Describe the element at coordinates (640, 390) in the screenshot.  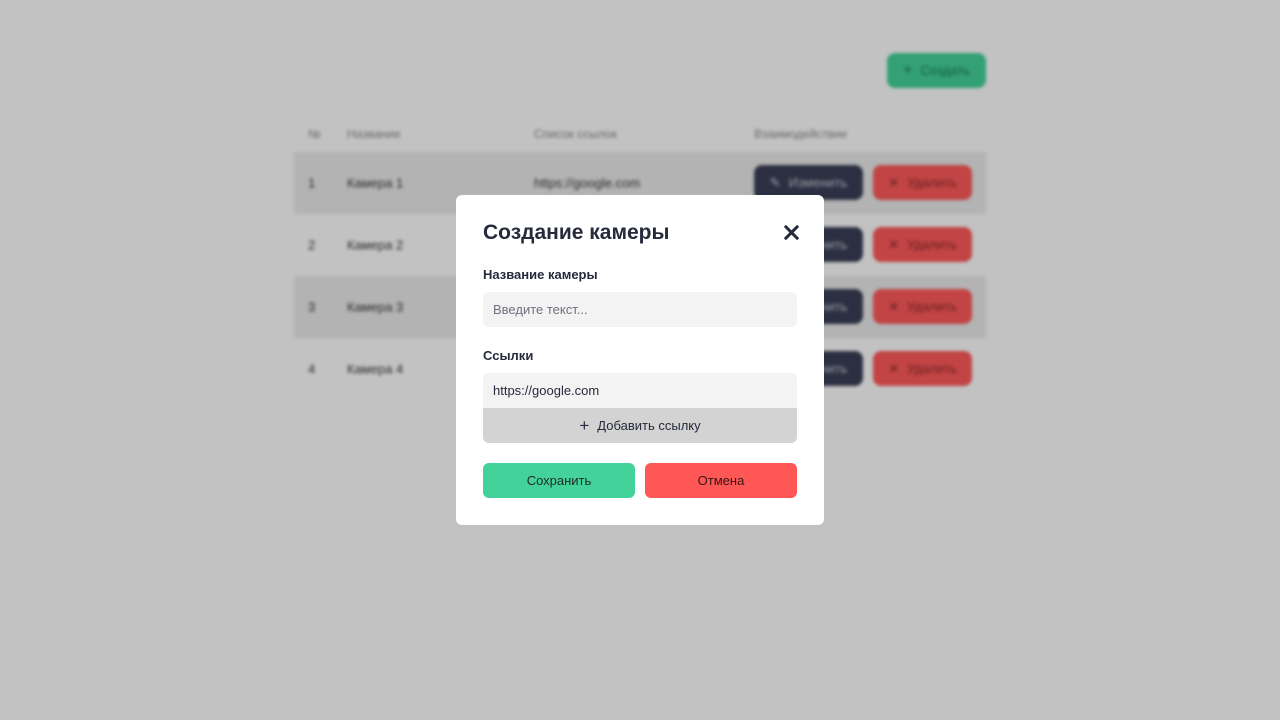
I see `link-item: https://google.com` at that location.